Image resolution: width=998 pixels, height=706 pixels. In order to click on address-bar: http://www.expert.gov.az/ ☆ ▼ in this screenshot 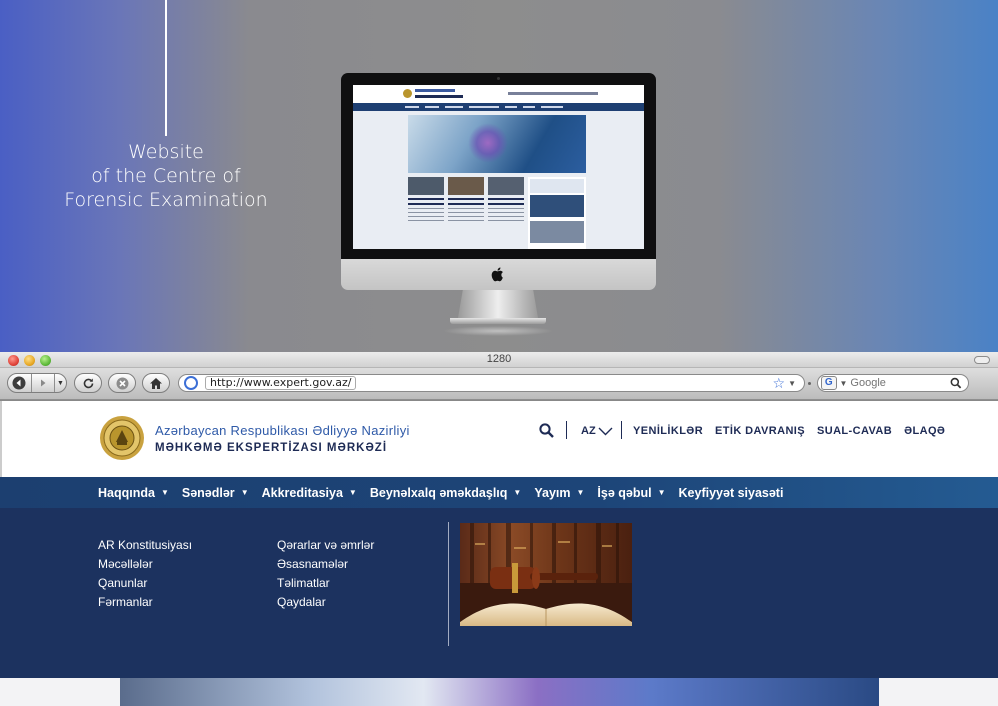, I will do `click(491, 383)`.